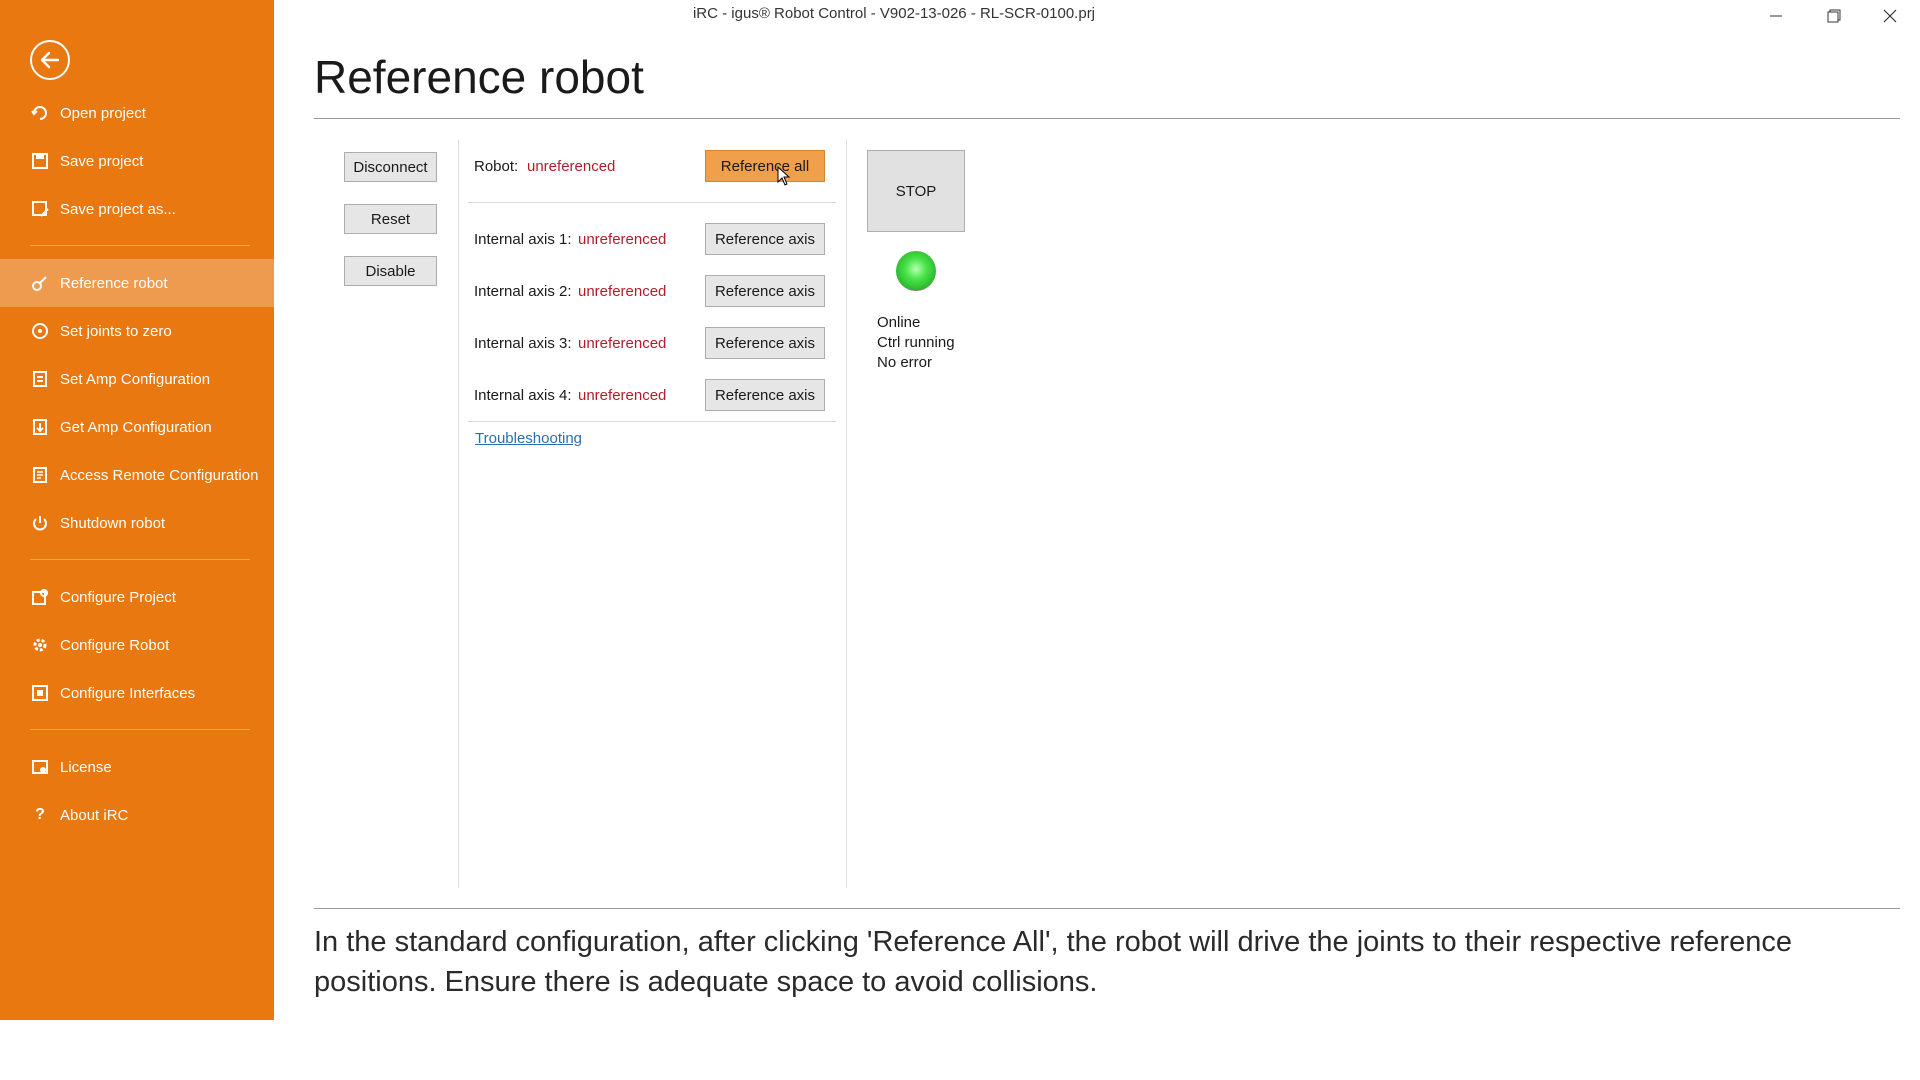 The image size is (1920, 1080). I want to click on axis-1-label: Internal axis 1:, so click(523, 239).